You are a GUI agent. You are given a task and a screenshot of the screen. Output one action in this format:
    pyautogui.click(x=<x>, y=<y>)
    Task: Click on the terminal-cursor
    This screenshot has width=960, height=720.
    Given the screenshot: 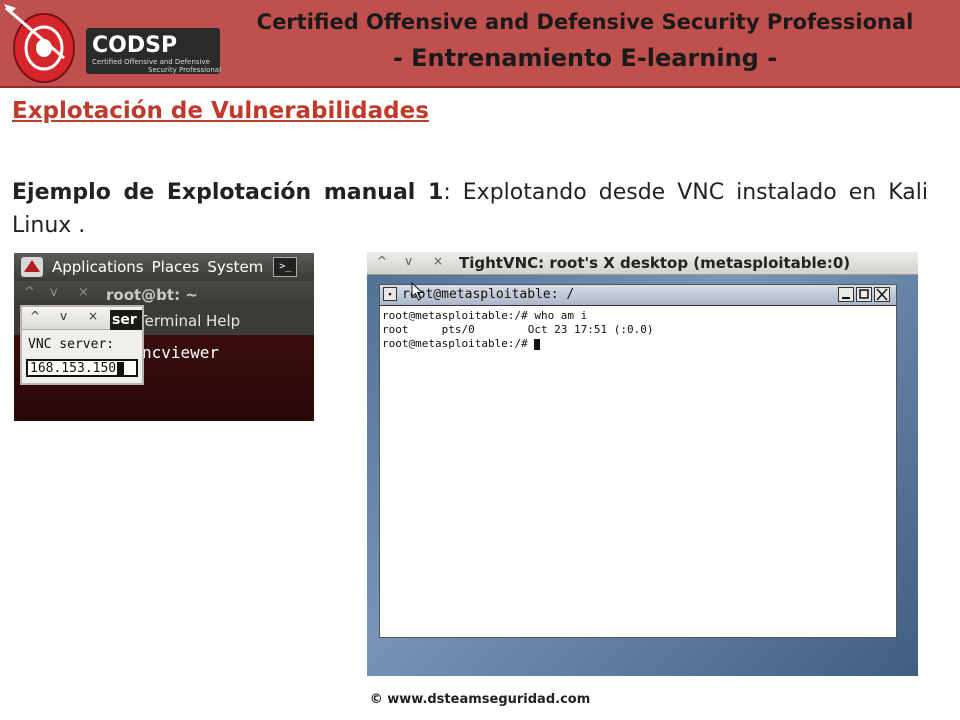 What is the action you would take?
    pyautogui.click(x=537, y=344)
    